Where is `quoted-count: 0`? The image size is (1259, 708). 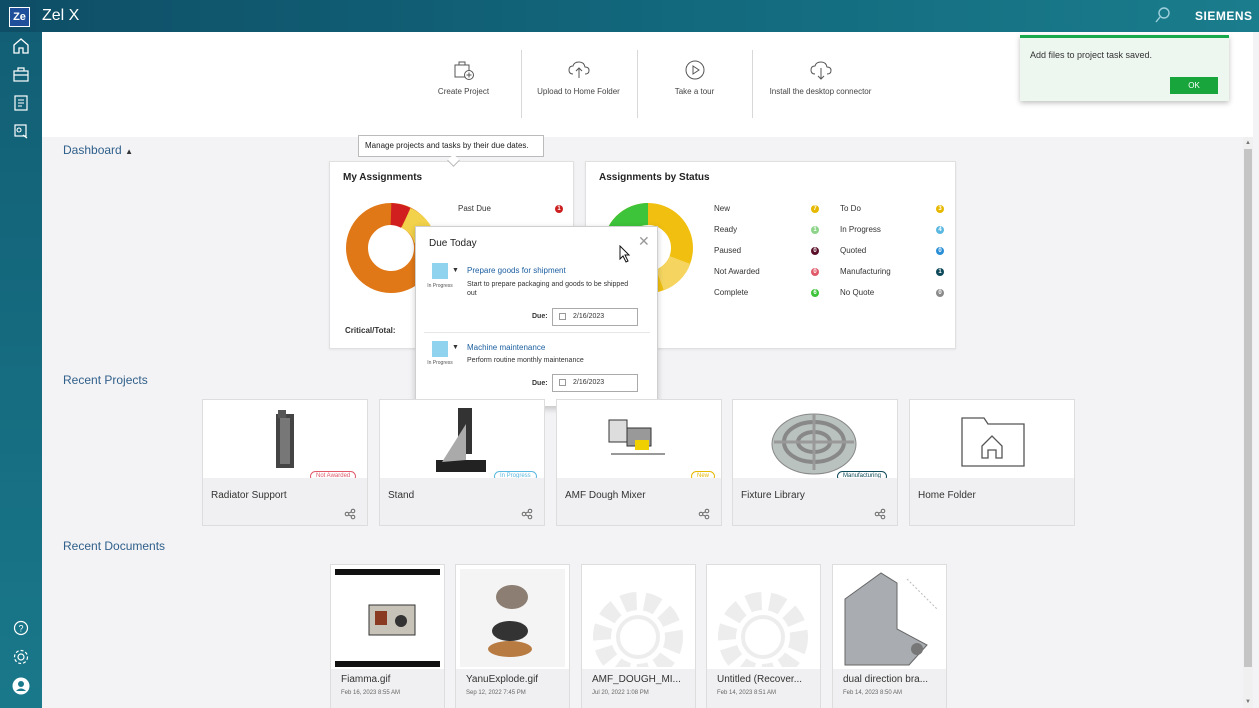 quoted-count: 0 is located at coordinates (940, 251).